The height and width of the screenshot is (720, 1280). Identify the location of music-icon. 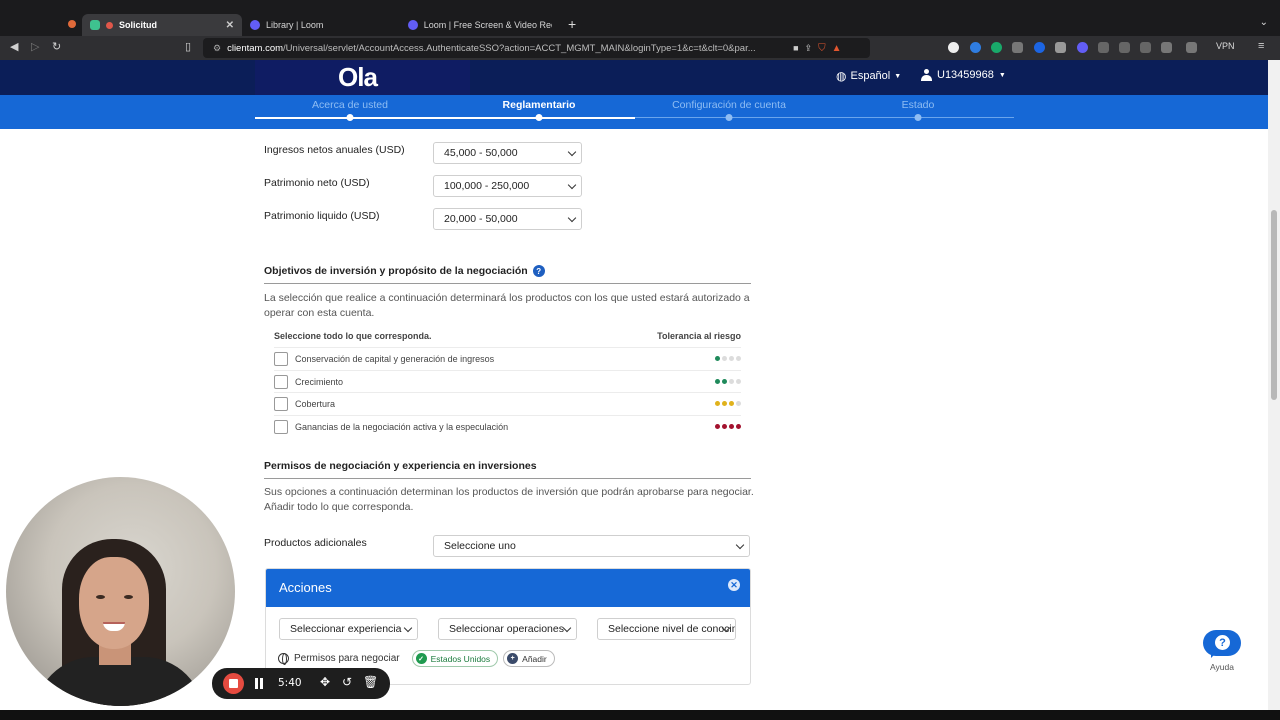
(1124, 47).